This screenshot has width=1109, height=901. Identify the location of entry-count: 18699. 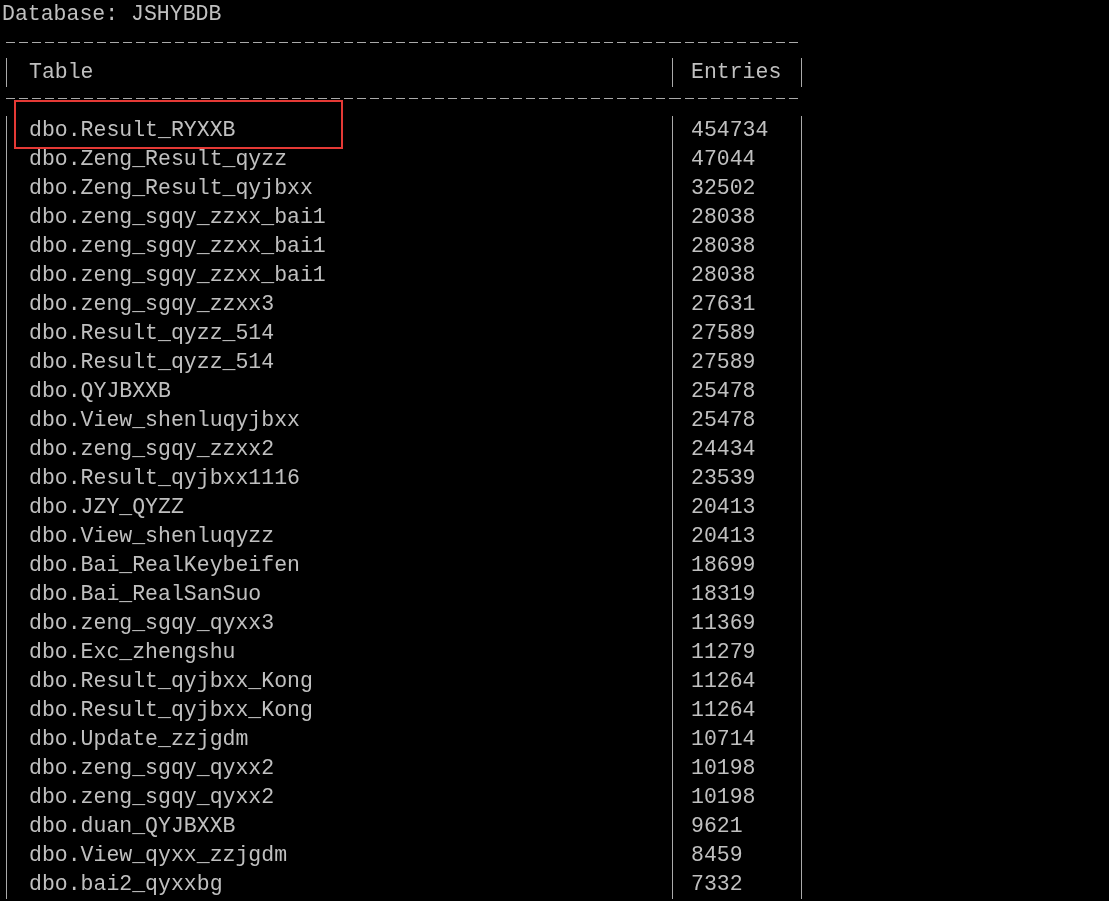
(723, 565).